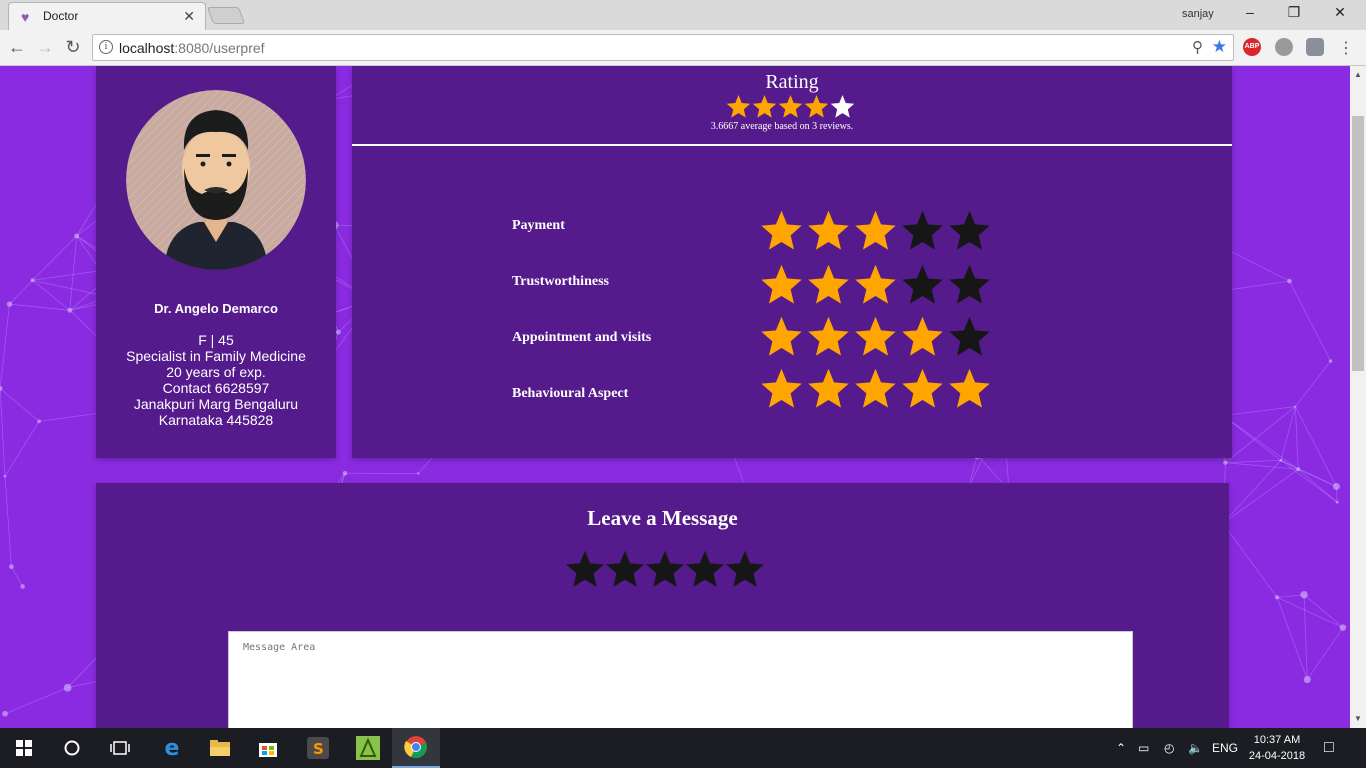 The height and width of the screenshot is (768, 1366). I want to click on window-user-label: sanjay, so click(1198, 14).